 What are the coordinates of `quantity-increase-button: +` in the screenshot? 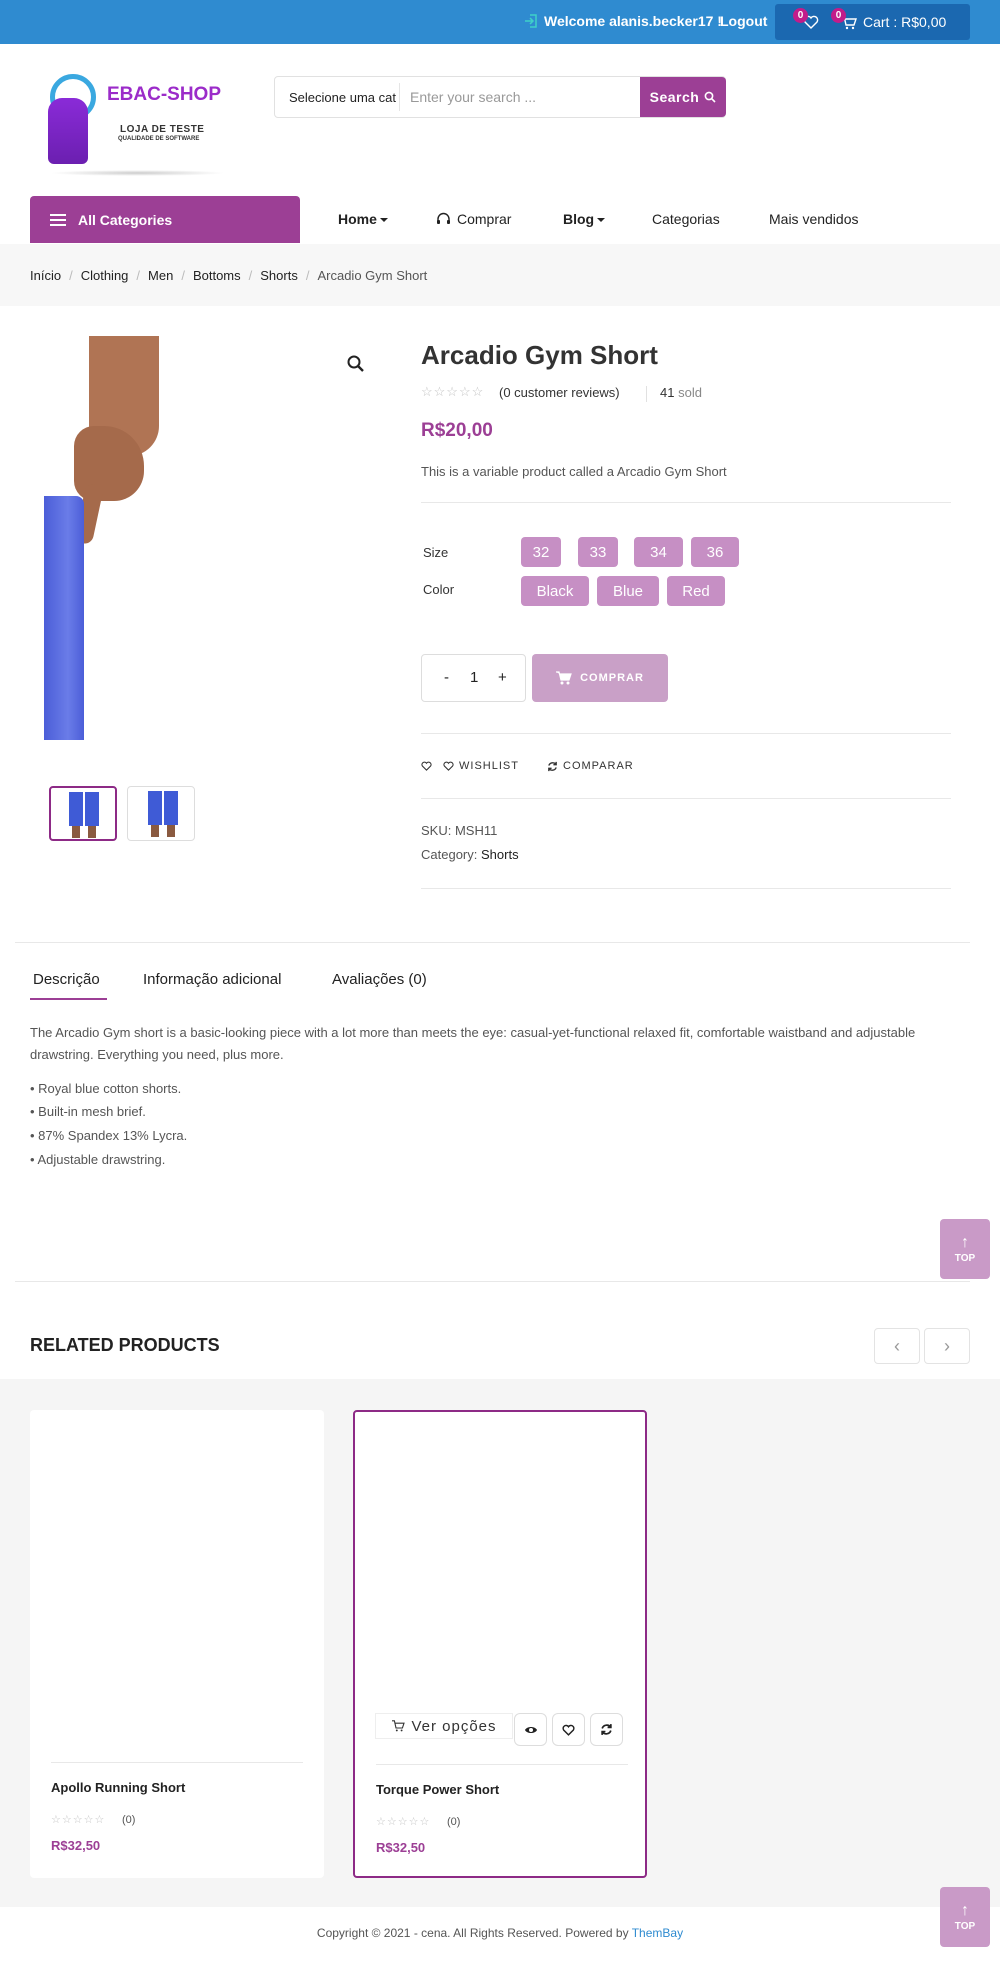 It's located at (502, 677).